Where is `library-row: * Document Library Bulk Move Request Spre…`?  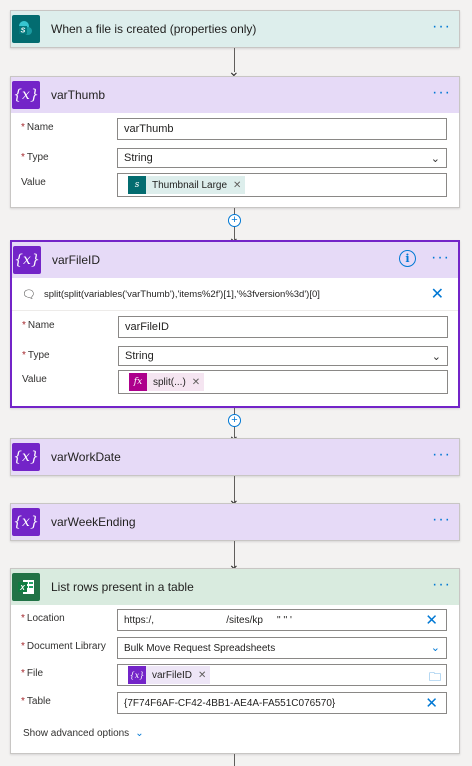
library-row: * Document Library Bulk Move Request Spre… is located at coordinates (235, 649).